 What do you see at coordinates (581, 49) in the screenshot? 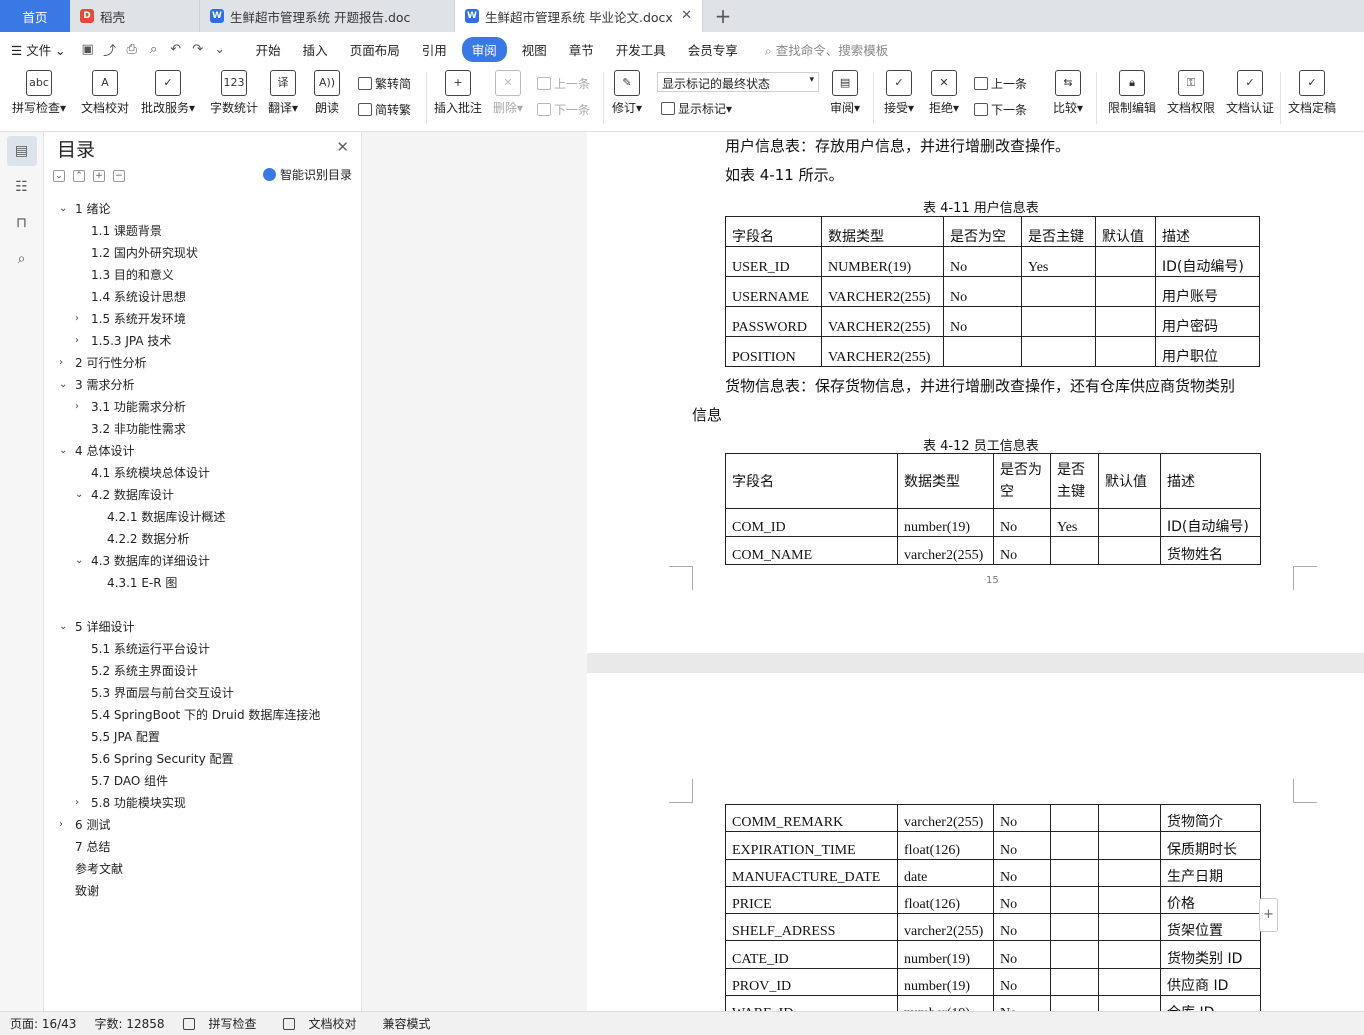
I see `menu-chapter: 章节` at bounding box center [581, 49].